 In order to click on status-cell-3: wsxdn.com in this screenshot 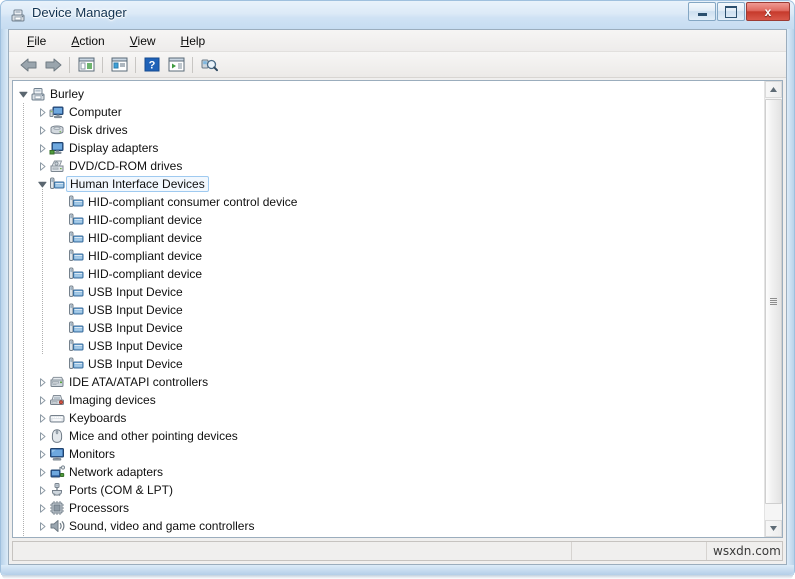, I will do `click(748, 551)`.